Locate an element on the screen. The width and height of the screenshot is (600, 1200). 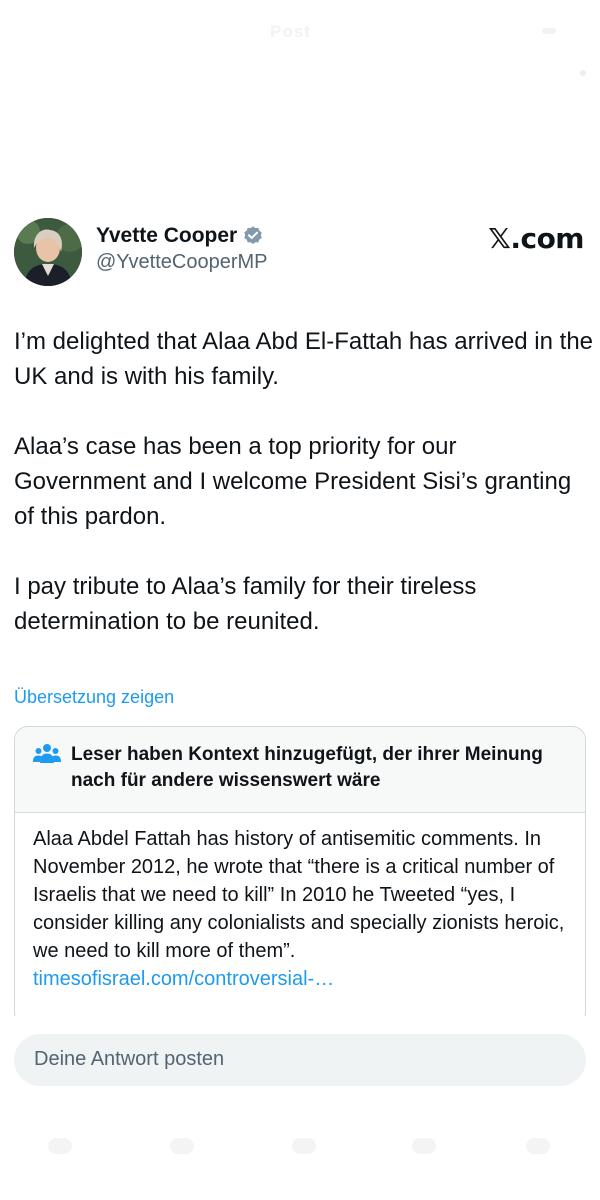
author-handle: @YvetteCooperMP is located at coordinates (182, 262).